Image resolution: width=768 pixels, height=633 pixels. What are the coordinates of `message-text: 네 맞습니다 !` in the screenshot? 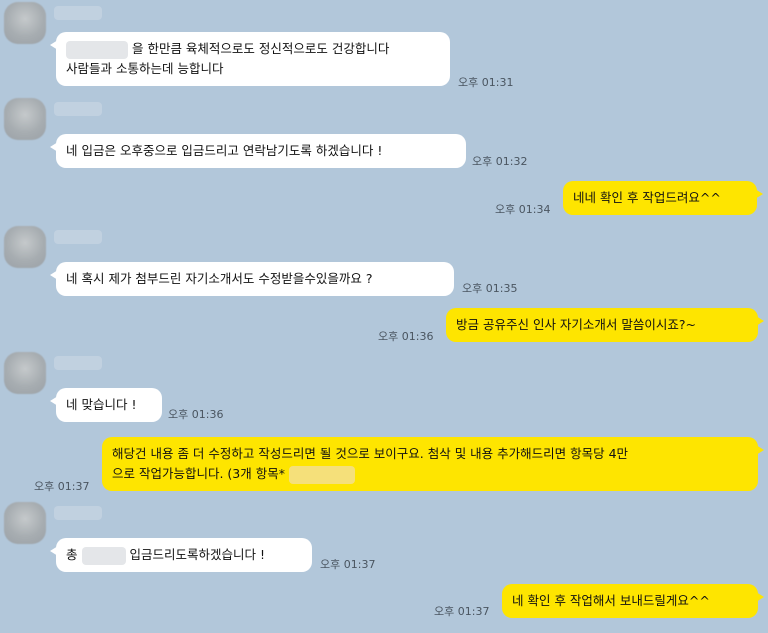 It's located at (101, 404).